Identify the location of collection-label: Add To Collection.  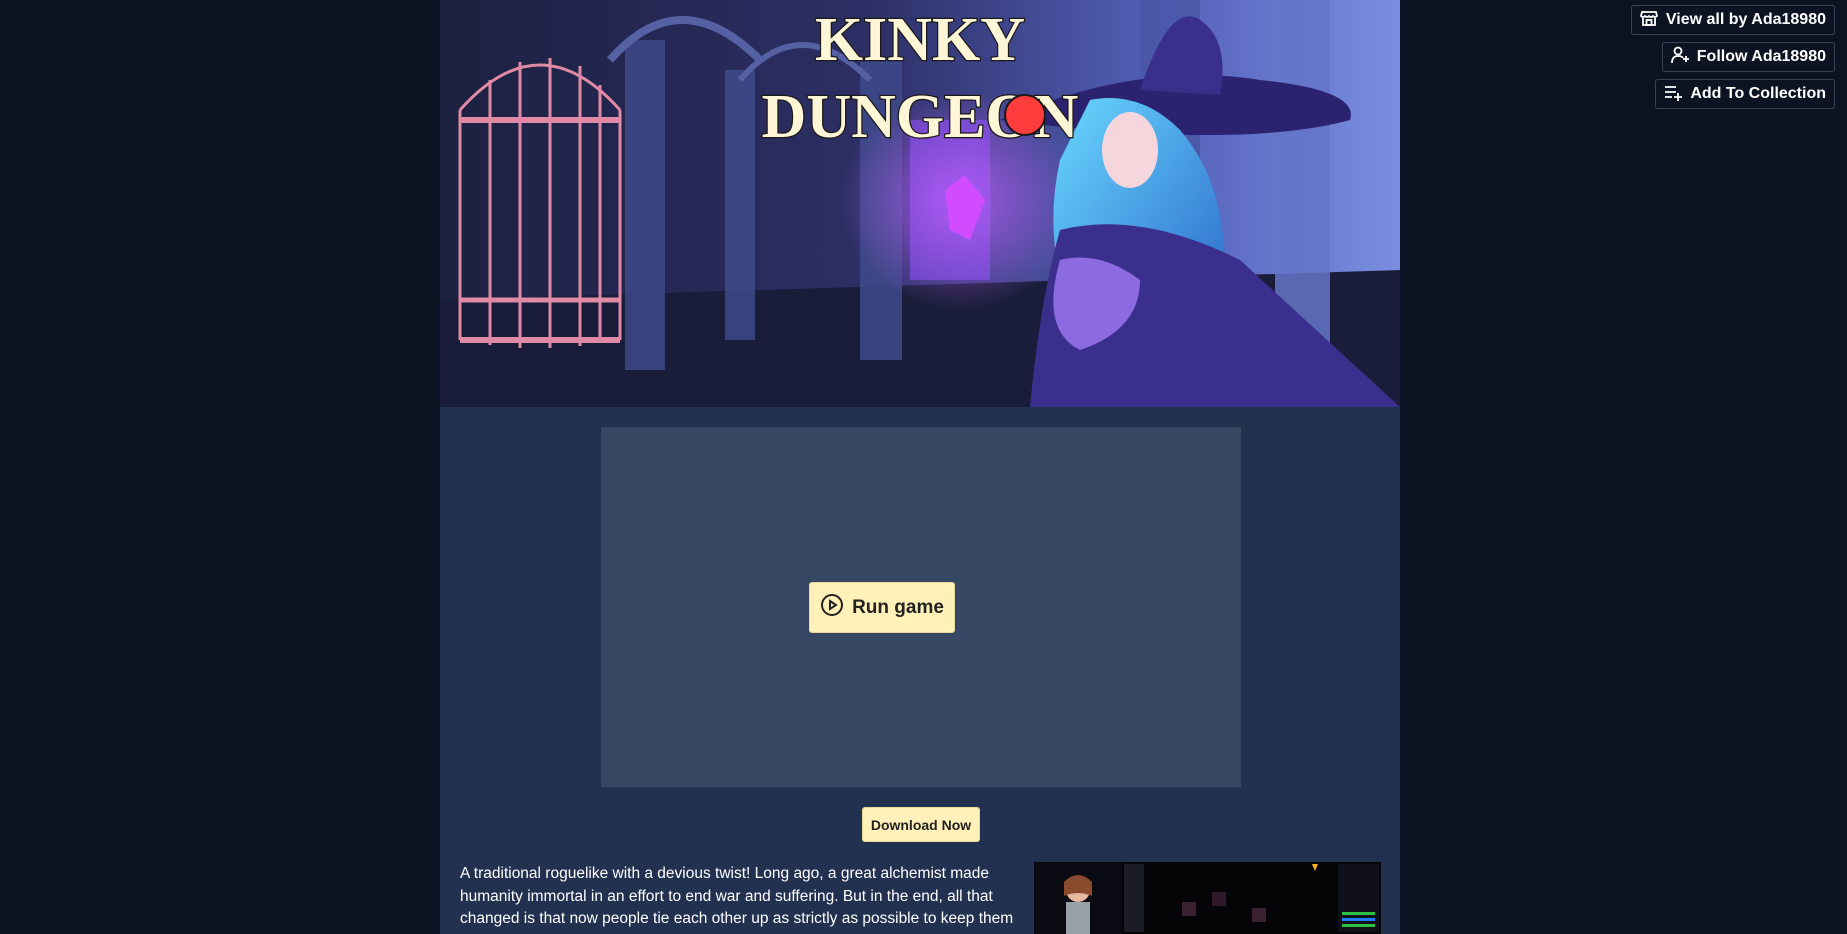
(1758, 93).